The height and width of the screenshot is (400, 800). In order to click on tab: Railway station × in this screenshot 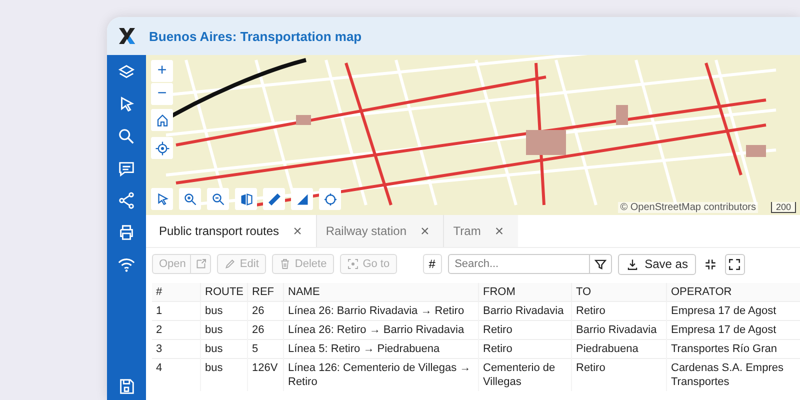, I will do `click(380, 231)`.